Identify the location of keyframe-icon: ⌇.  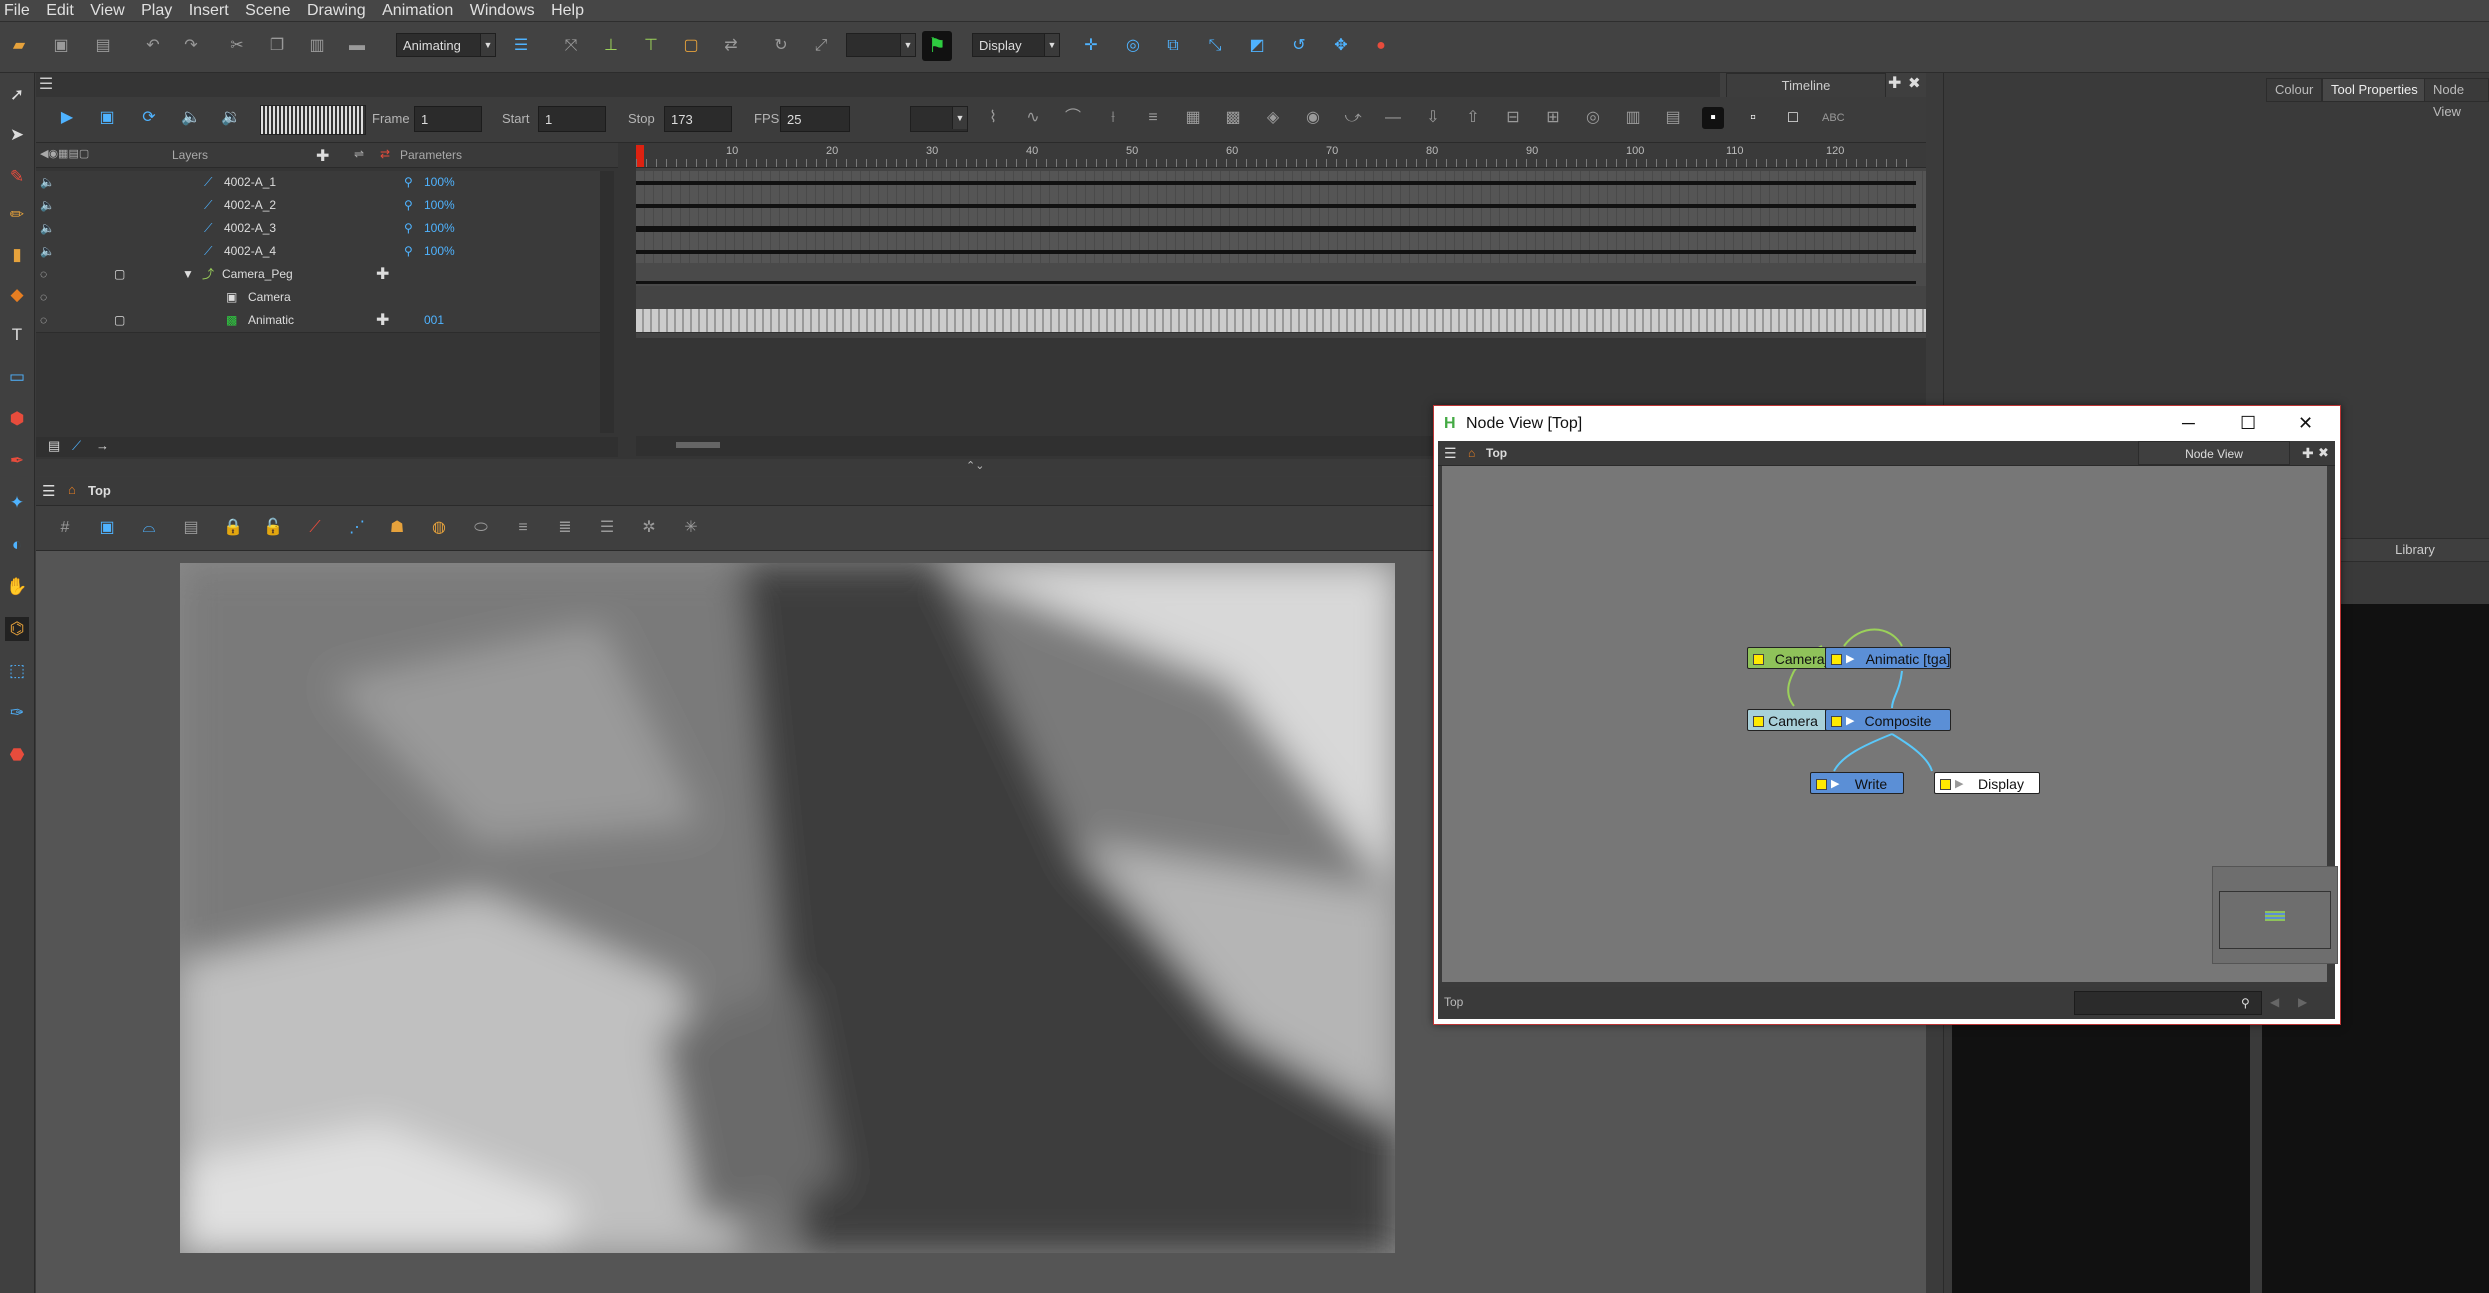
(993, 118).